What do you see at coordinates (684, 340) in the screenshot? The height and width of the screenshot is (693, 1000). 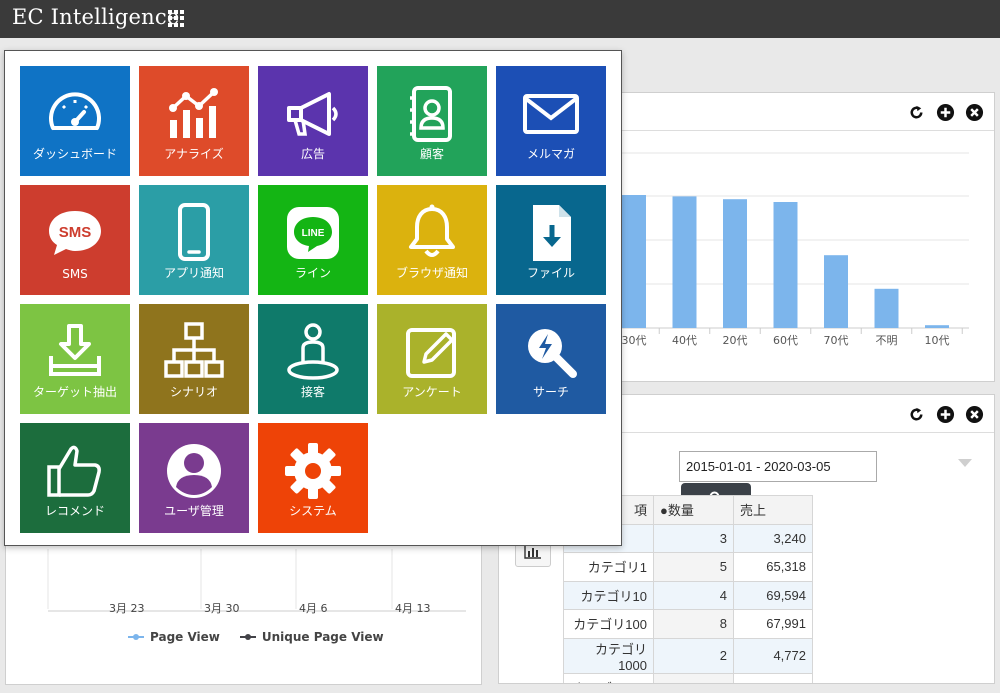 I see `x-tick-label: 40代` at bounding box center [684, 340].